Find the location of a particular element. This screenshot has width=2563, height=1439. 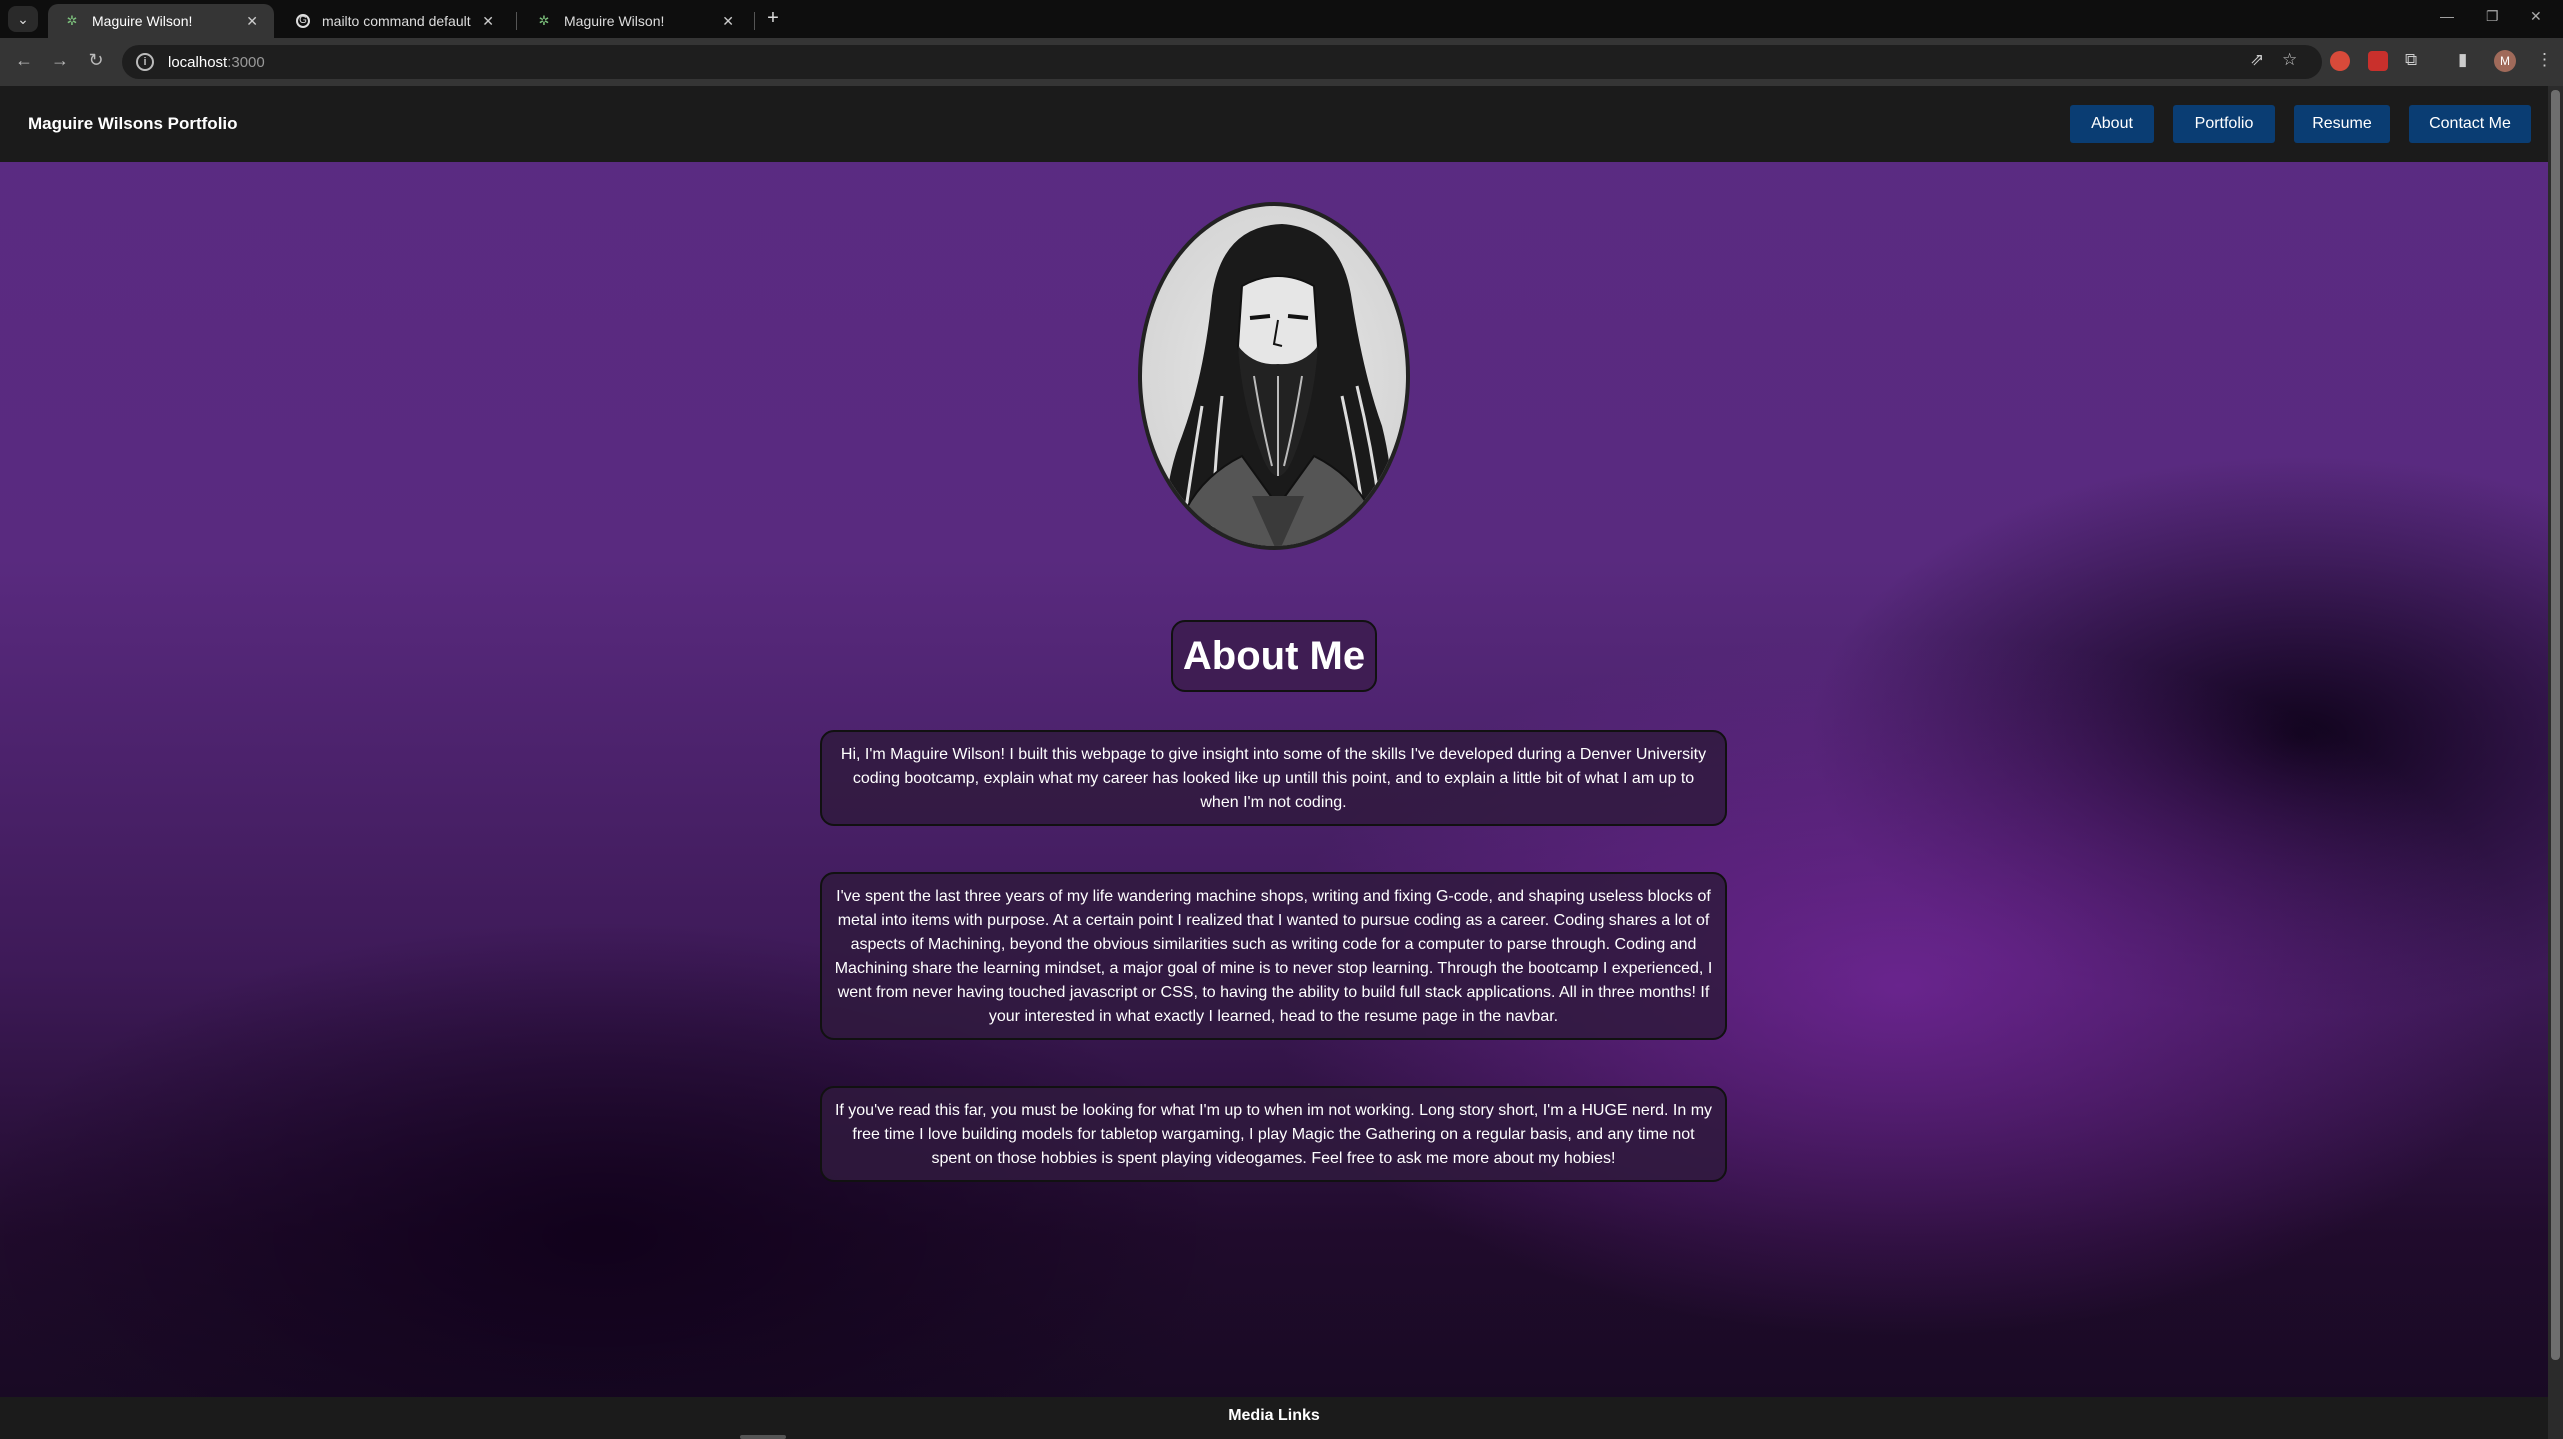

tab-mailto: G mailto command default app - ✕ is located at coordinates (395, 21).